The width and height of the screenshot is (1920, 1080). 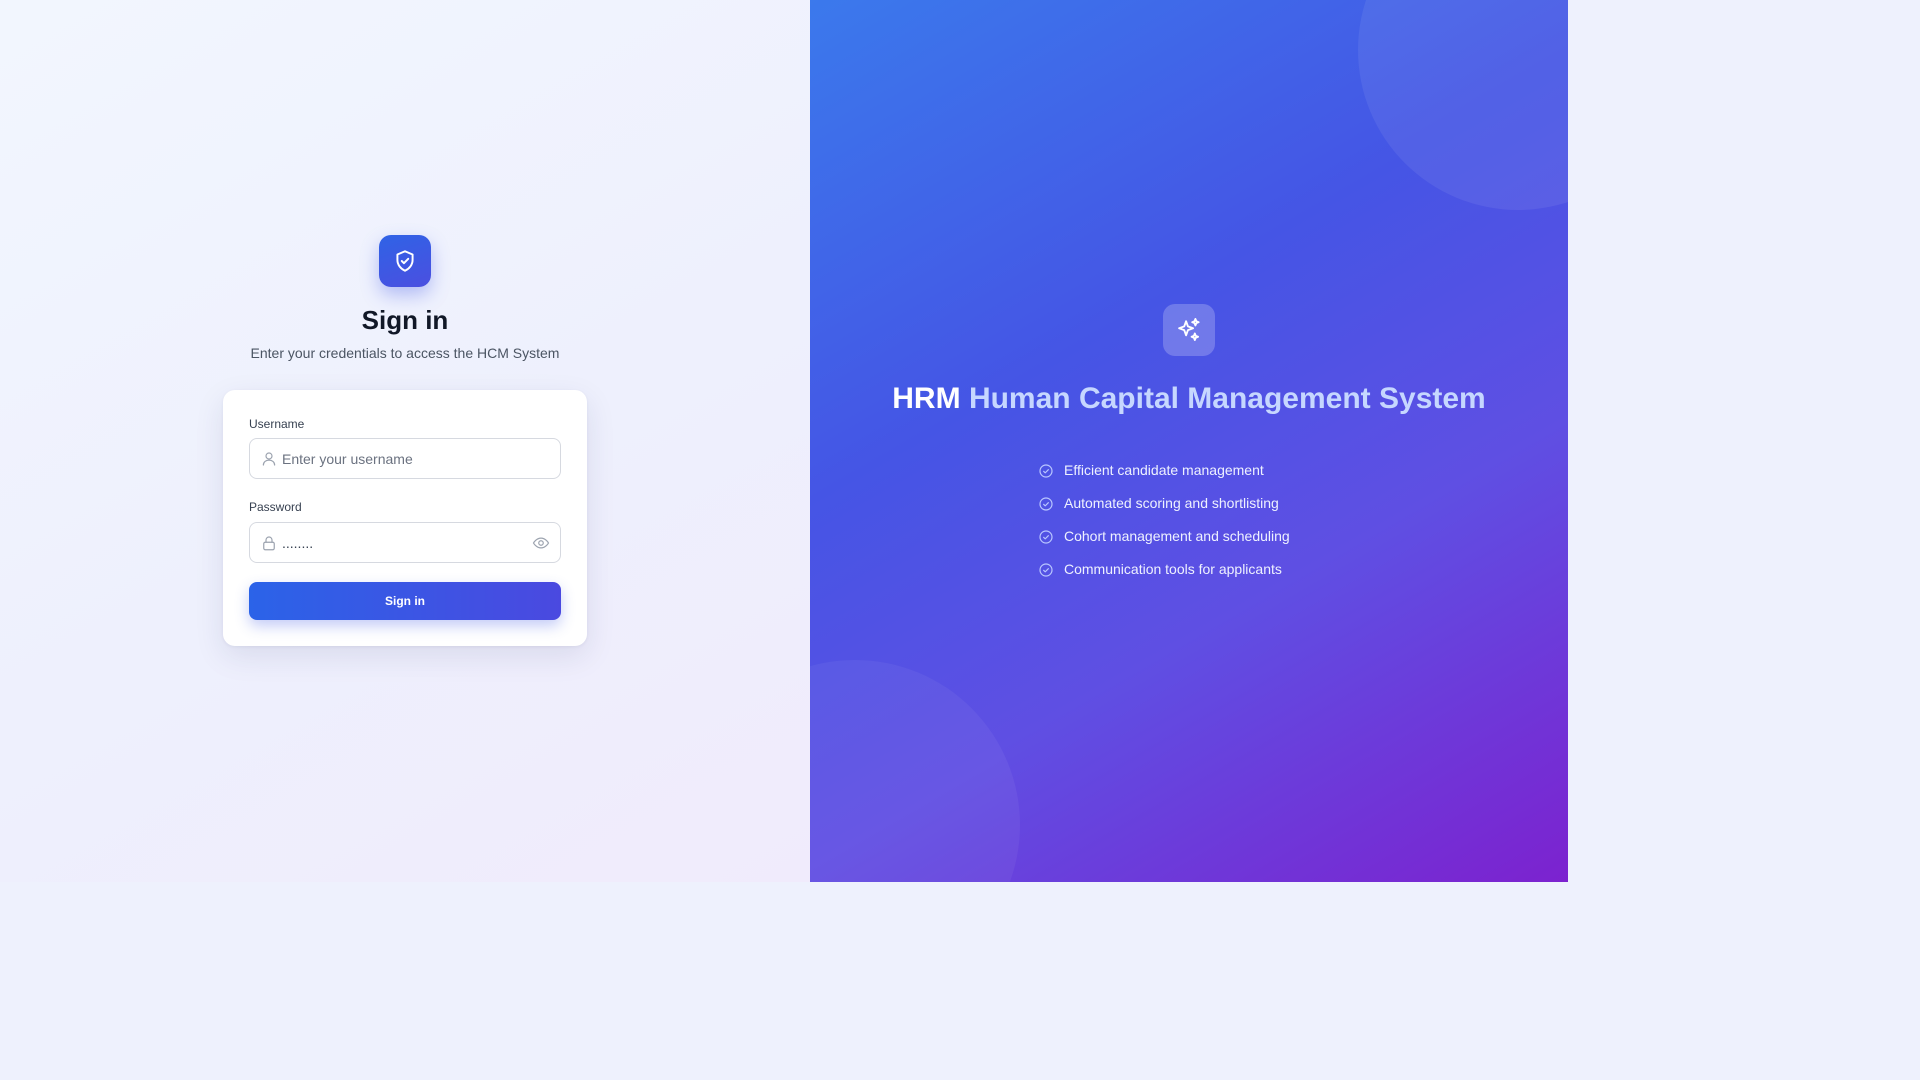 I want to click on password-field, so click(x=405, y=542).